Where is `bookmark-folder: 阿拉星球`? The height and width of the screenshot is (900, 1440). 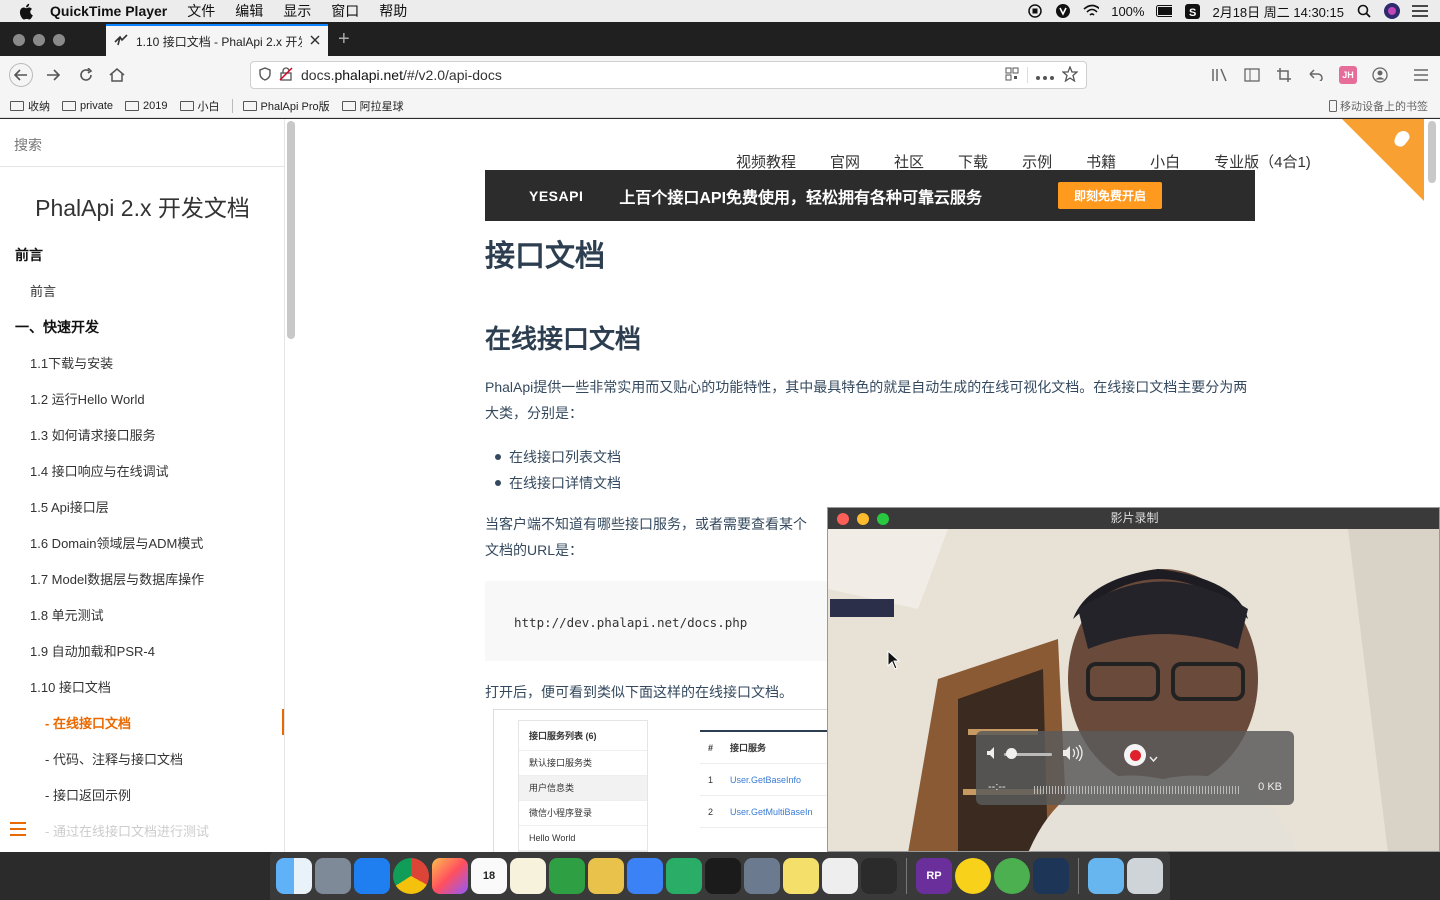
bookmark-folder: 阿拉星球 is located at coordinates (372, 106).